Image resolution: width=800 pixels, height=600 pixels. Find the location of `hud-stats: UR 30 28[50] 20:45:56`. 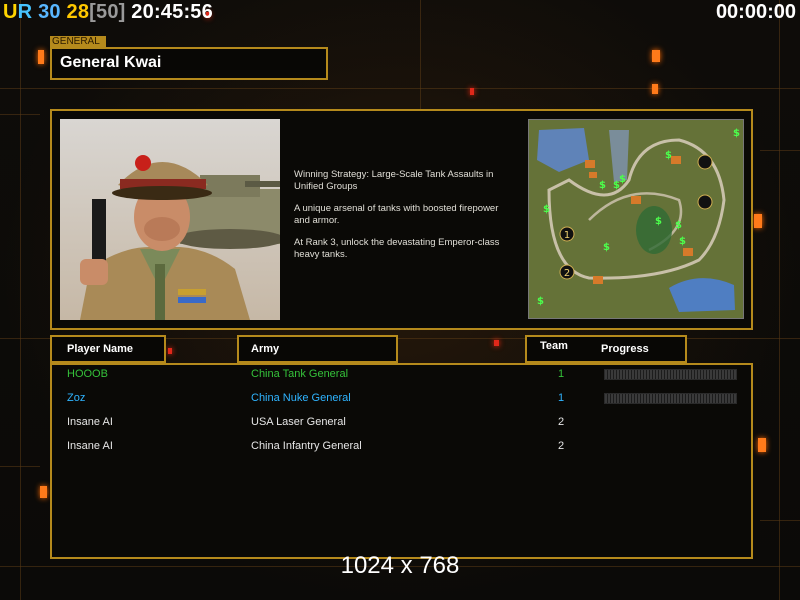

hud-stats: UR 30 28[50] 20:45:56 is located at coordinates (108, 12).